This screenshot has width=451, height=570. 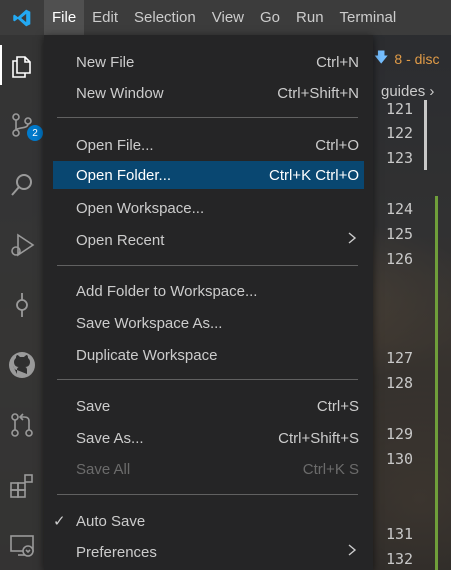 What do you see at coordinates (403, 91) in the screenshot?
I see `breadcrumb-item: guides` at bounding box center [403, 91].